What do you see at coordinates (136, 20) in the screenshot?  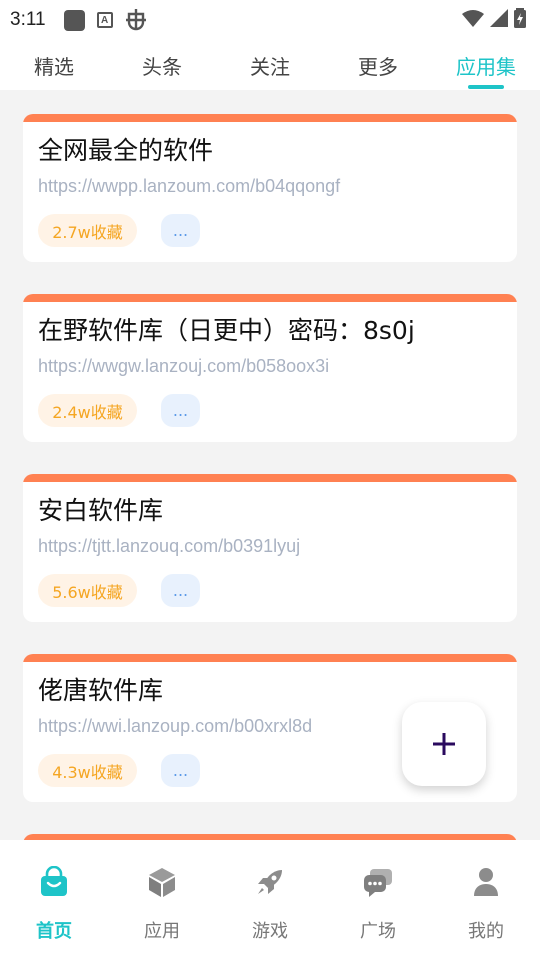 I see `bug-icon` at bounding box center [136, 20].